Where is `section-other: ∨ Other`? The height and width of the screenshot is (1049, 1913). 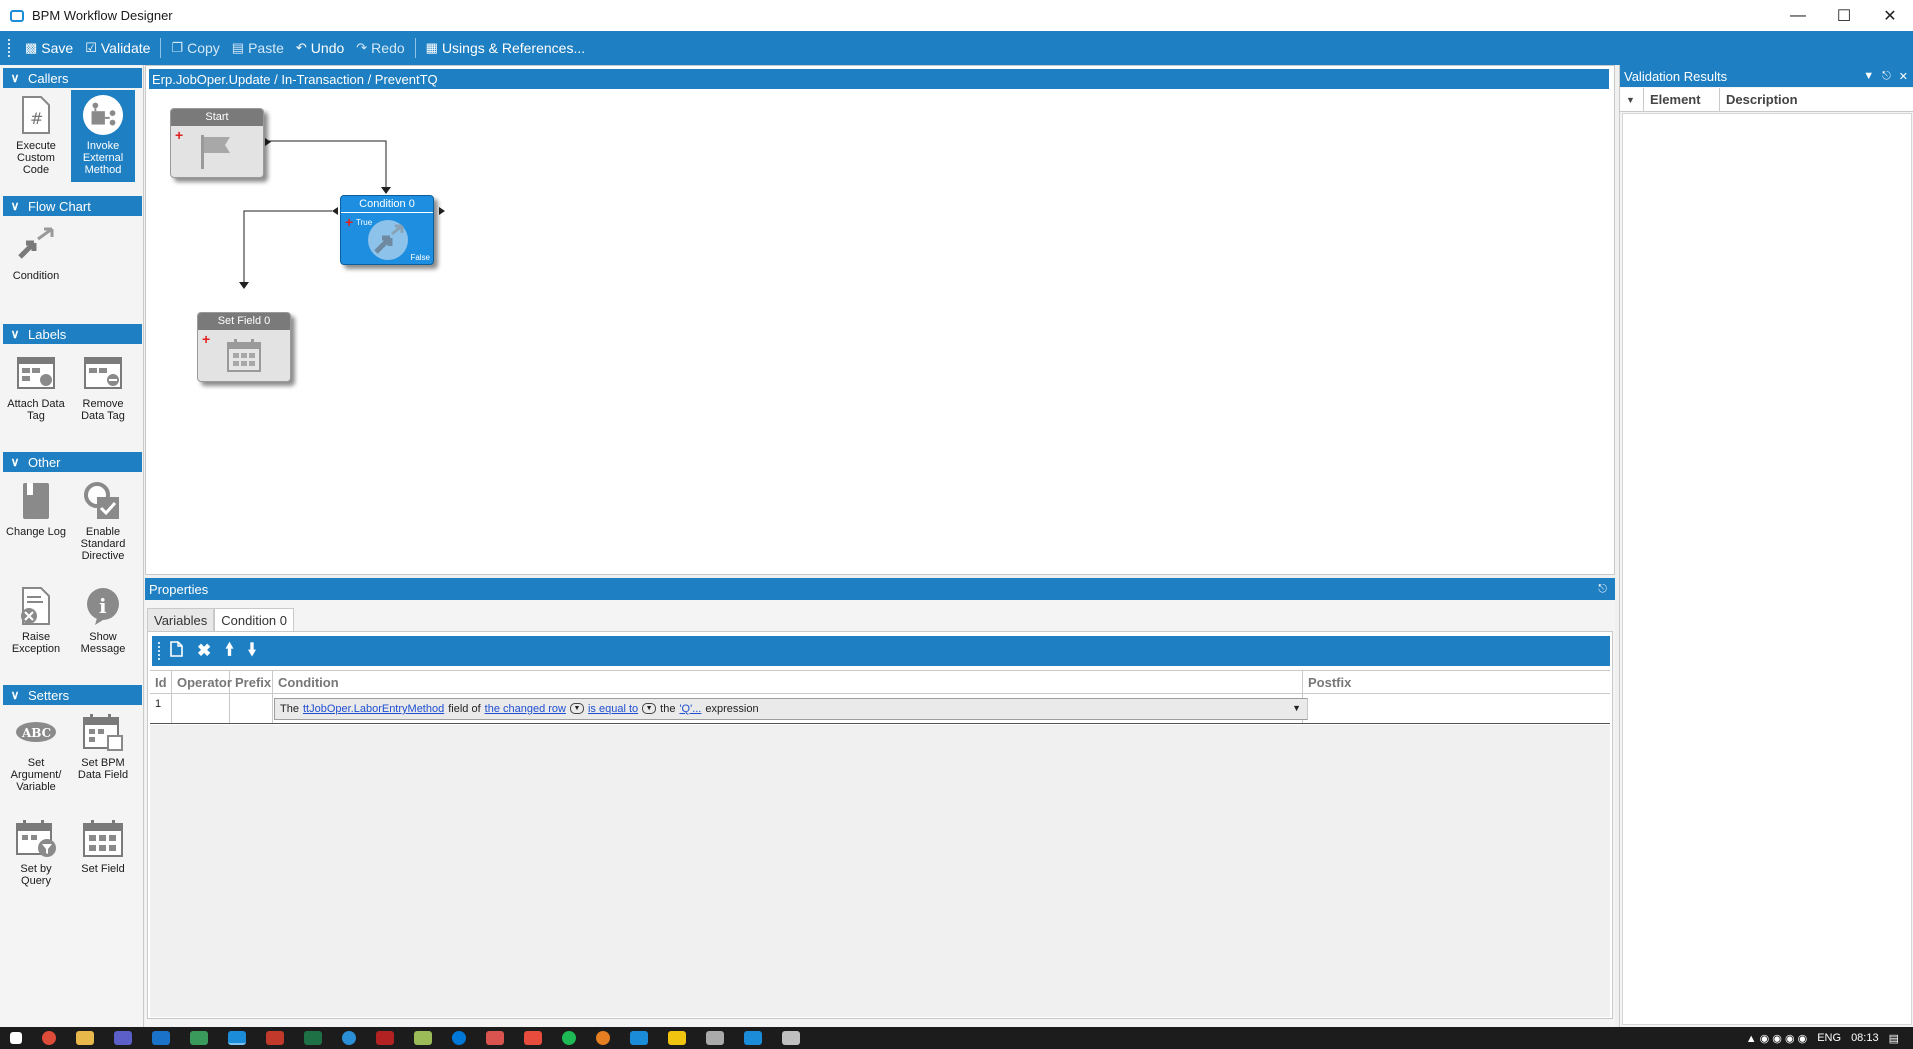
section-other: ∨ Other is located at coordinates (72, 462).